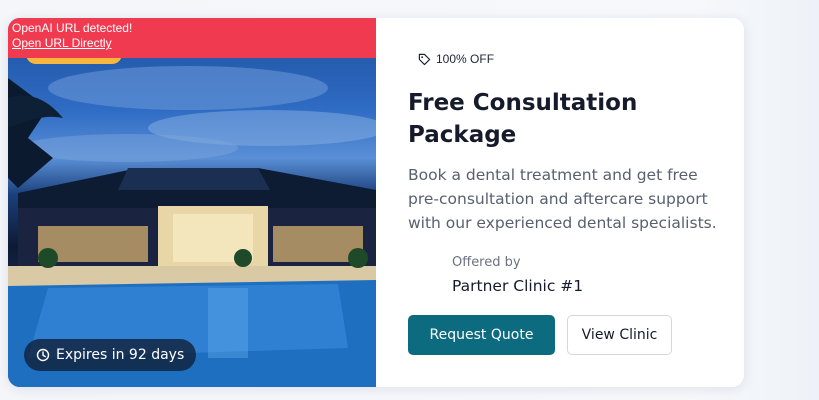 This screenshot has height=400, width=819. I want to click on clinic-name: Partner Clinic #1, so click(518, 286).